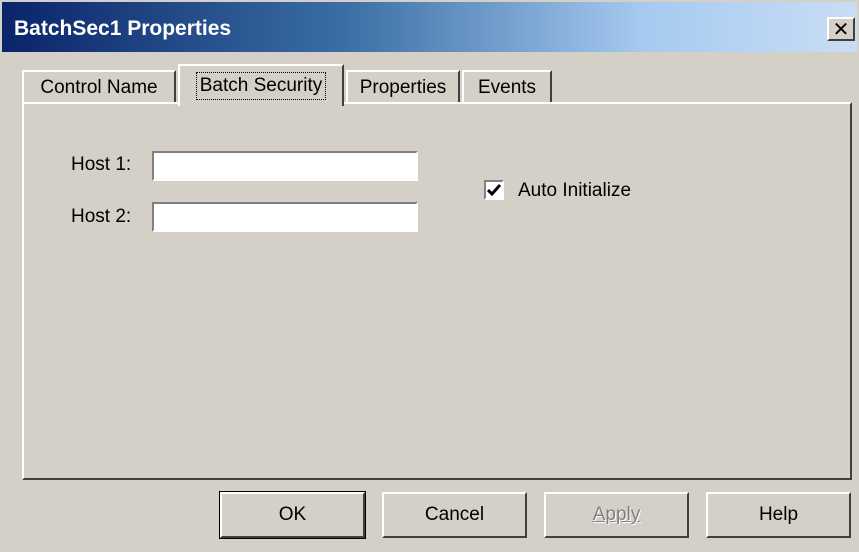 Image resolution: width=859 pixels, height=552 pixels. Describe the element at coordinates (101, 164) in the screenshot. I see `host1-label: Host 1:` at that location.